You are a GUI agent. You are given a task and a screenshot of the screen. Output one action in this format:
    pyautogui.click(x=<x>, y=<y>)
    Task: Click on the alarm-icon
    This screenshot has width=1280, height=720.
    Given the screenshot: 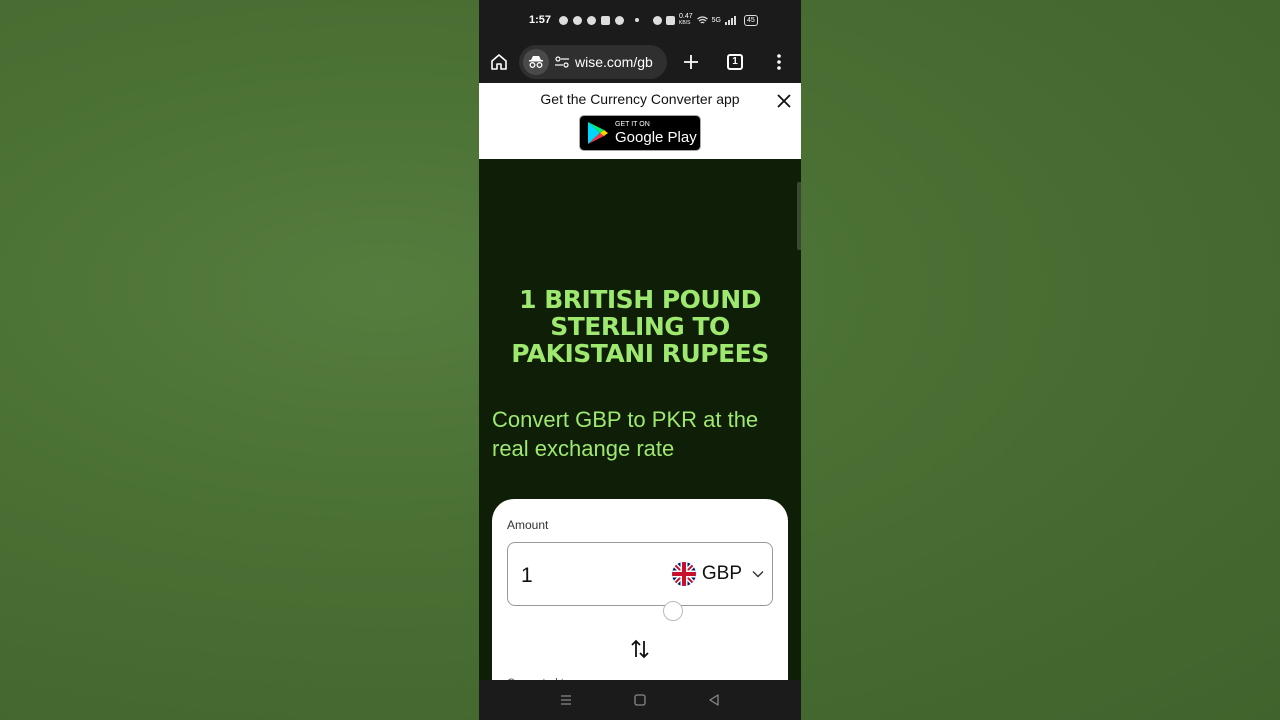 What is the action you would take?
    pyautogui.click(x=658, y=20)
    